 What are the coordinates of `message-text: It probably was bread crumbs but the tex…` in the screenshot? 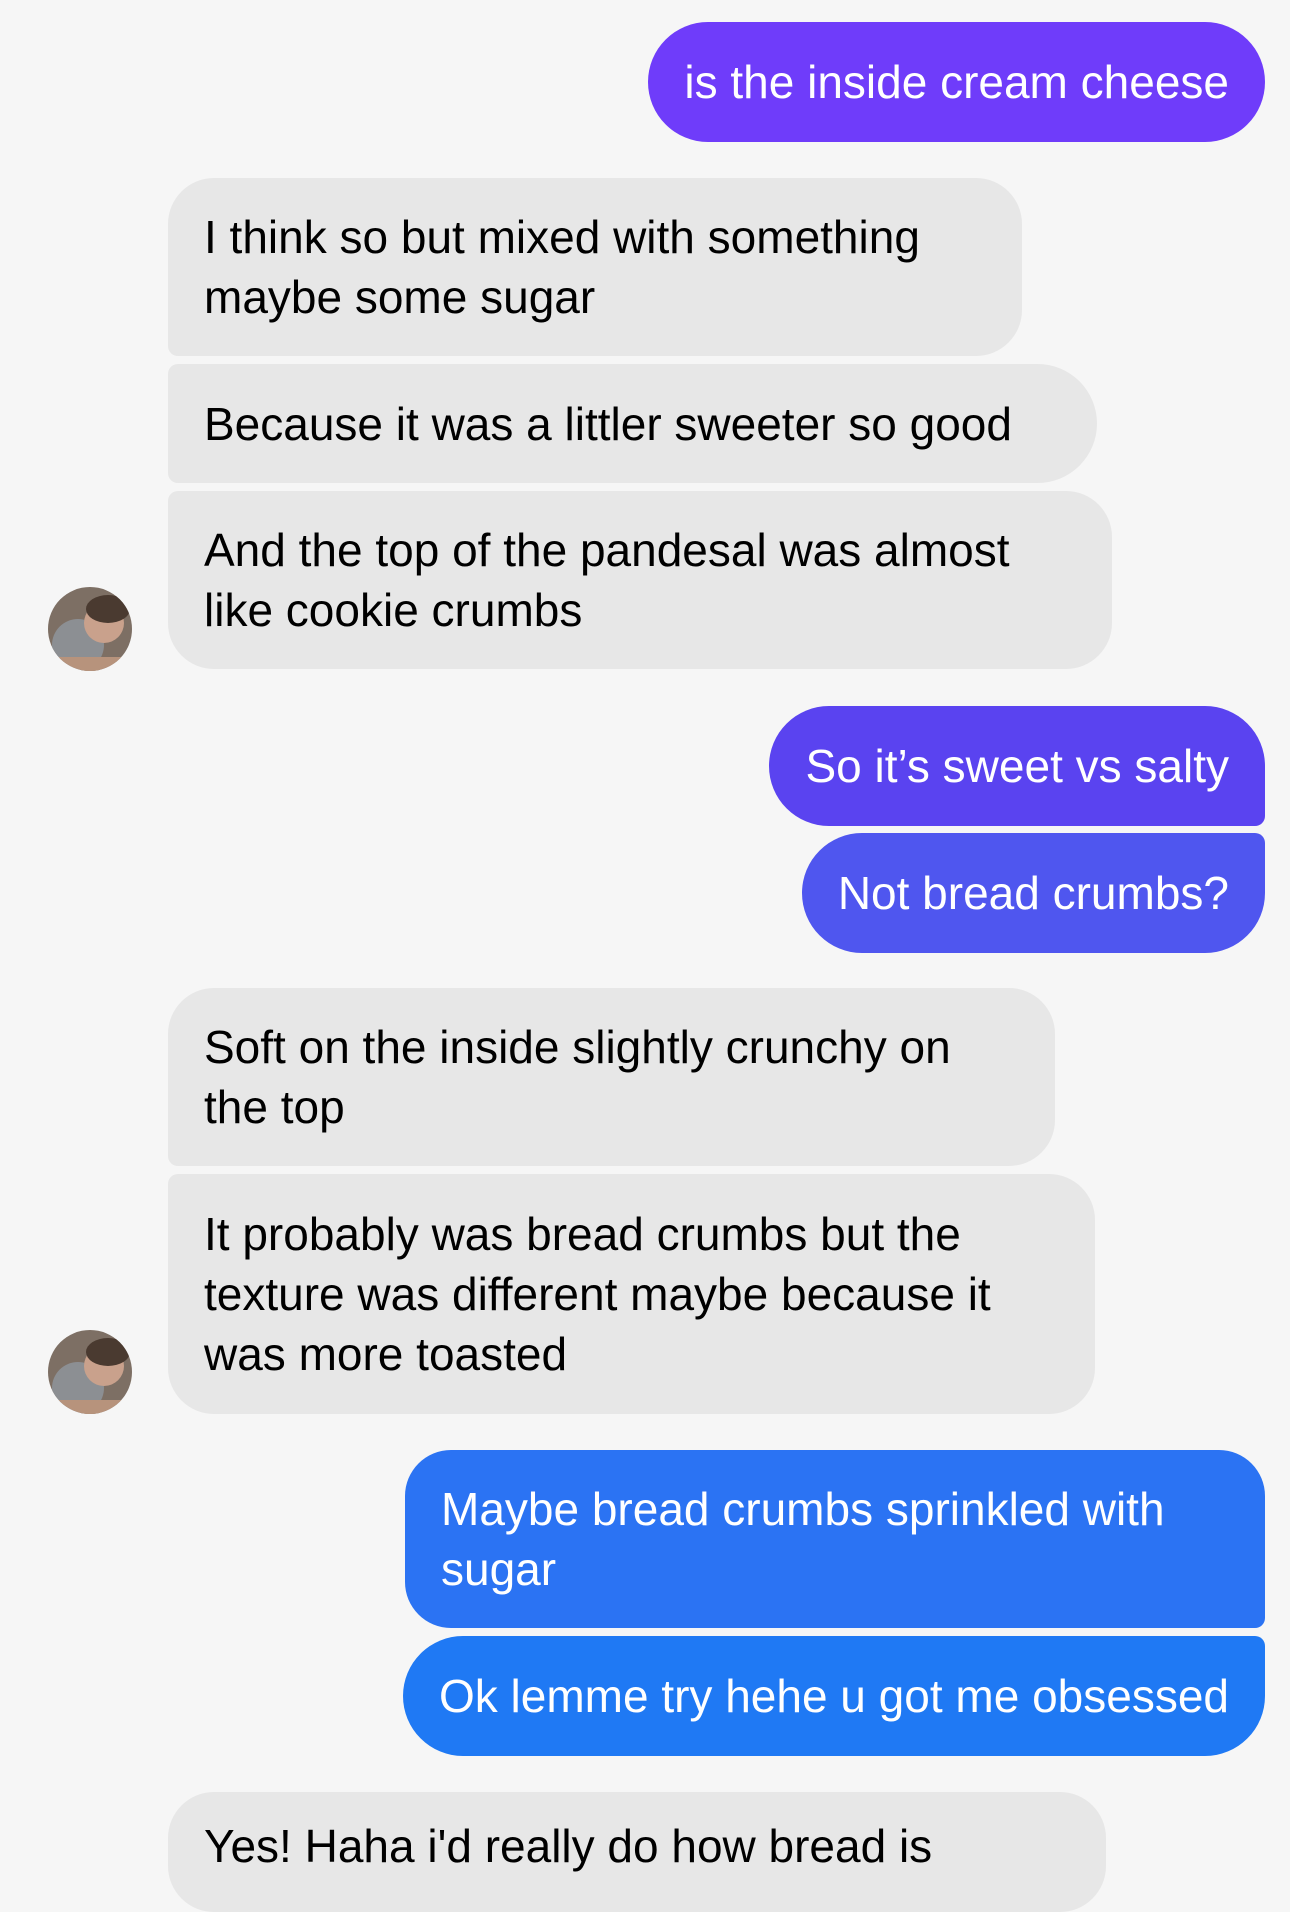 It's located at (604, 1294).